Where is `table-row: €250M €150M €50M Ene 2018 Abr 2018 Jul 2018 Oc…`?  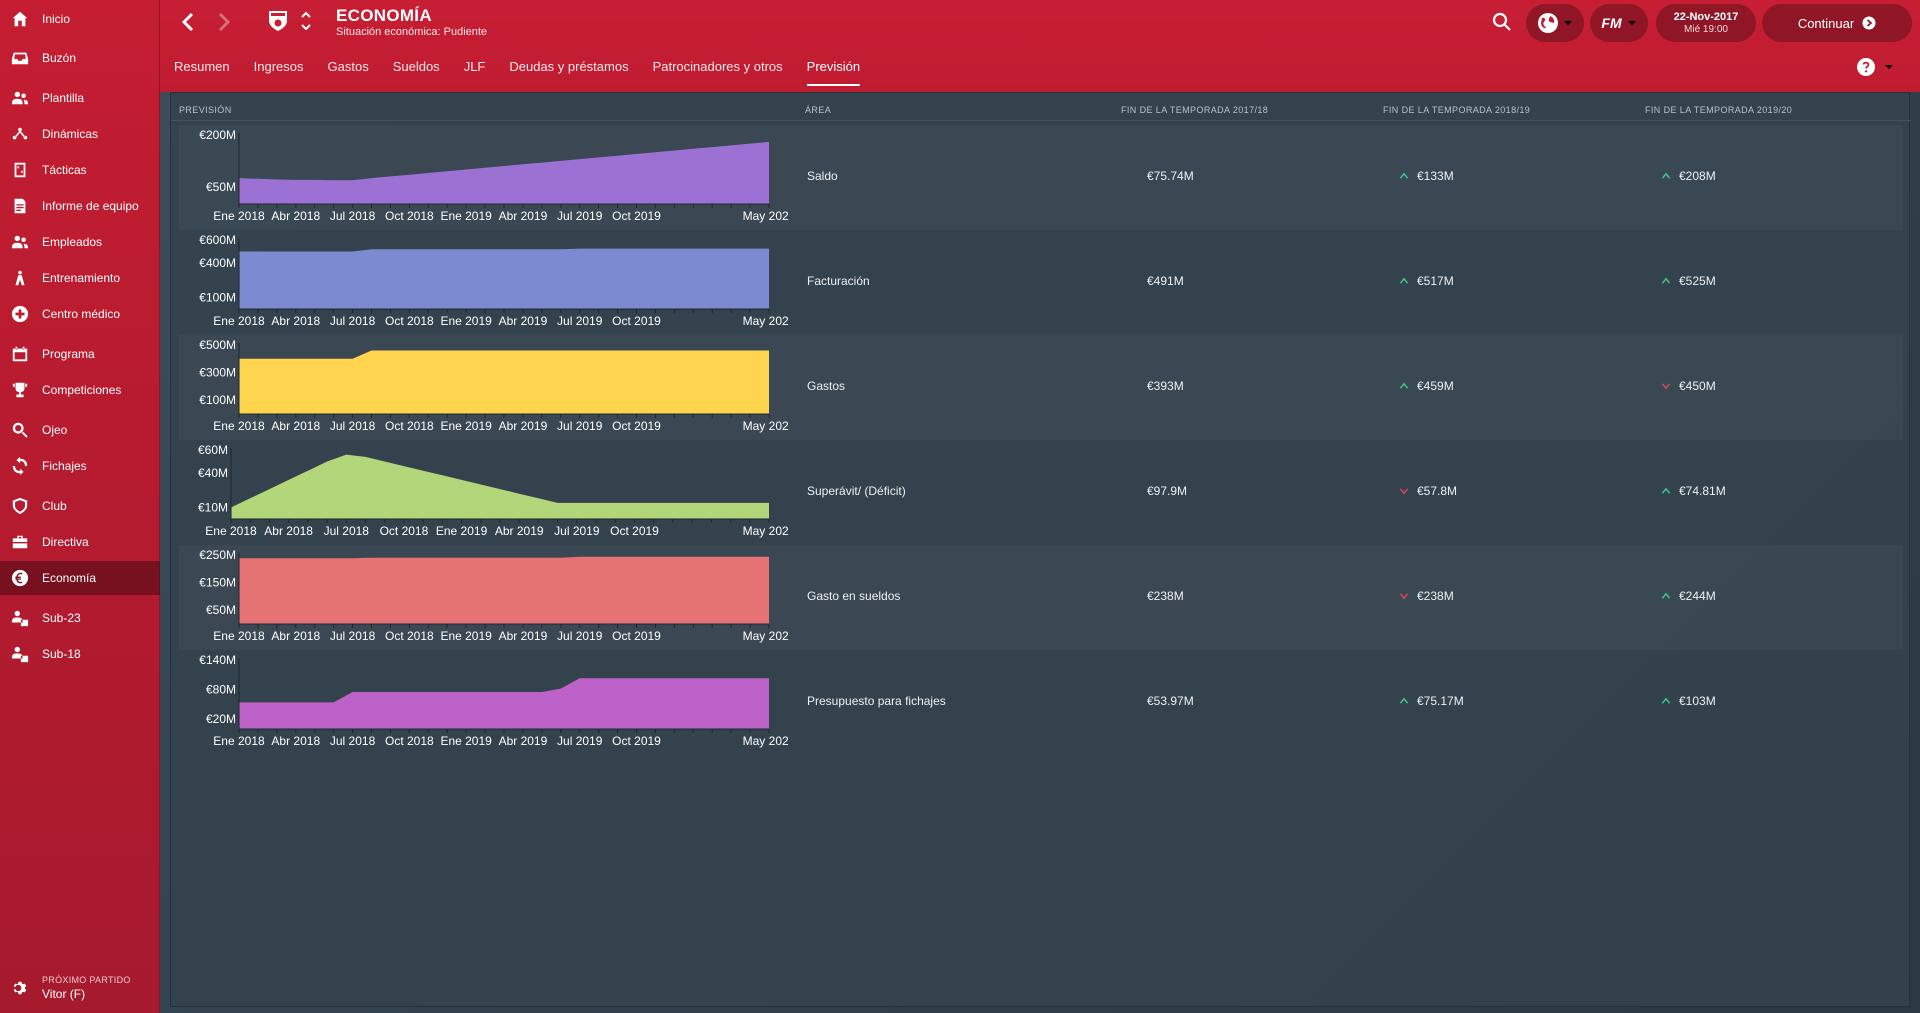 table-row: €250M €150M €50M Ene 2018 Abr 2018 Jul 2018 Oc… is located at coordinates (1041, 597).